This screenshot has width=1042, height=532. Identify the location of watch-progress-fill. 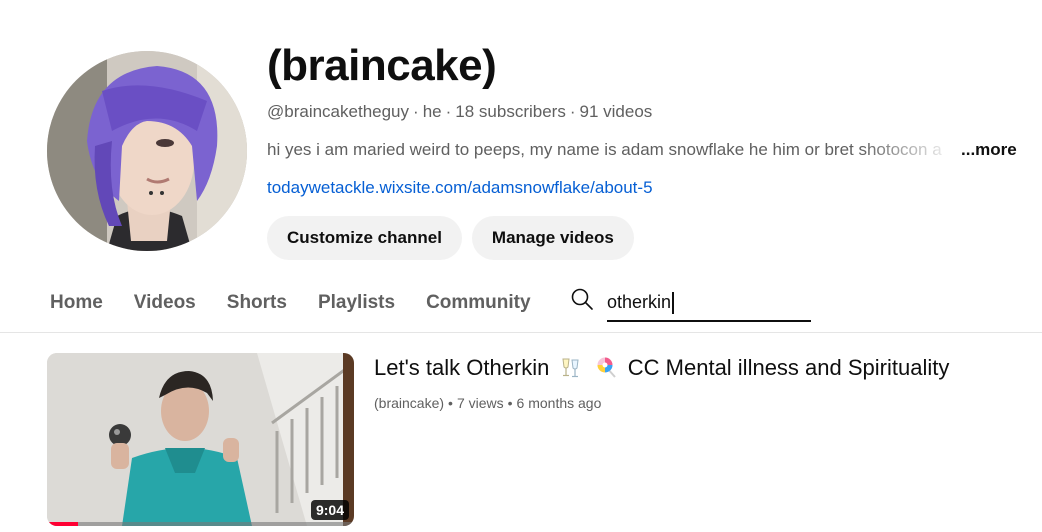
(62, 524).